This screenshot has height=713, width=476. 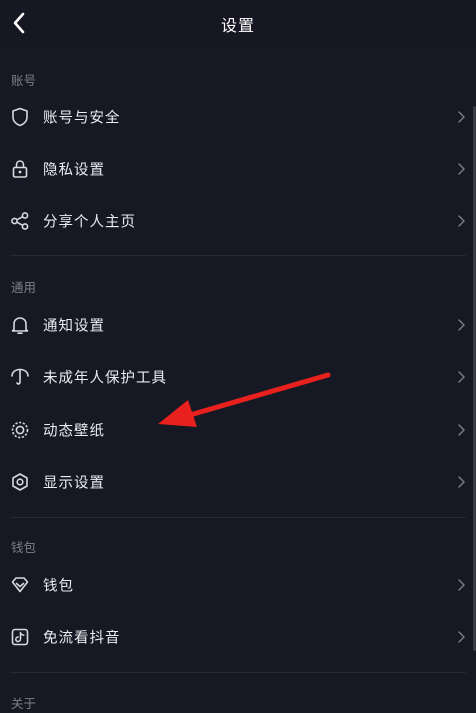 I want to click on settings-item-label: 账号与安全, so click(x=82, y=118).